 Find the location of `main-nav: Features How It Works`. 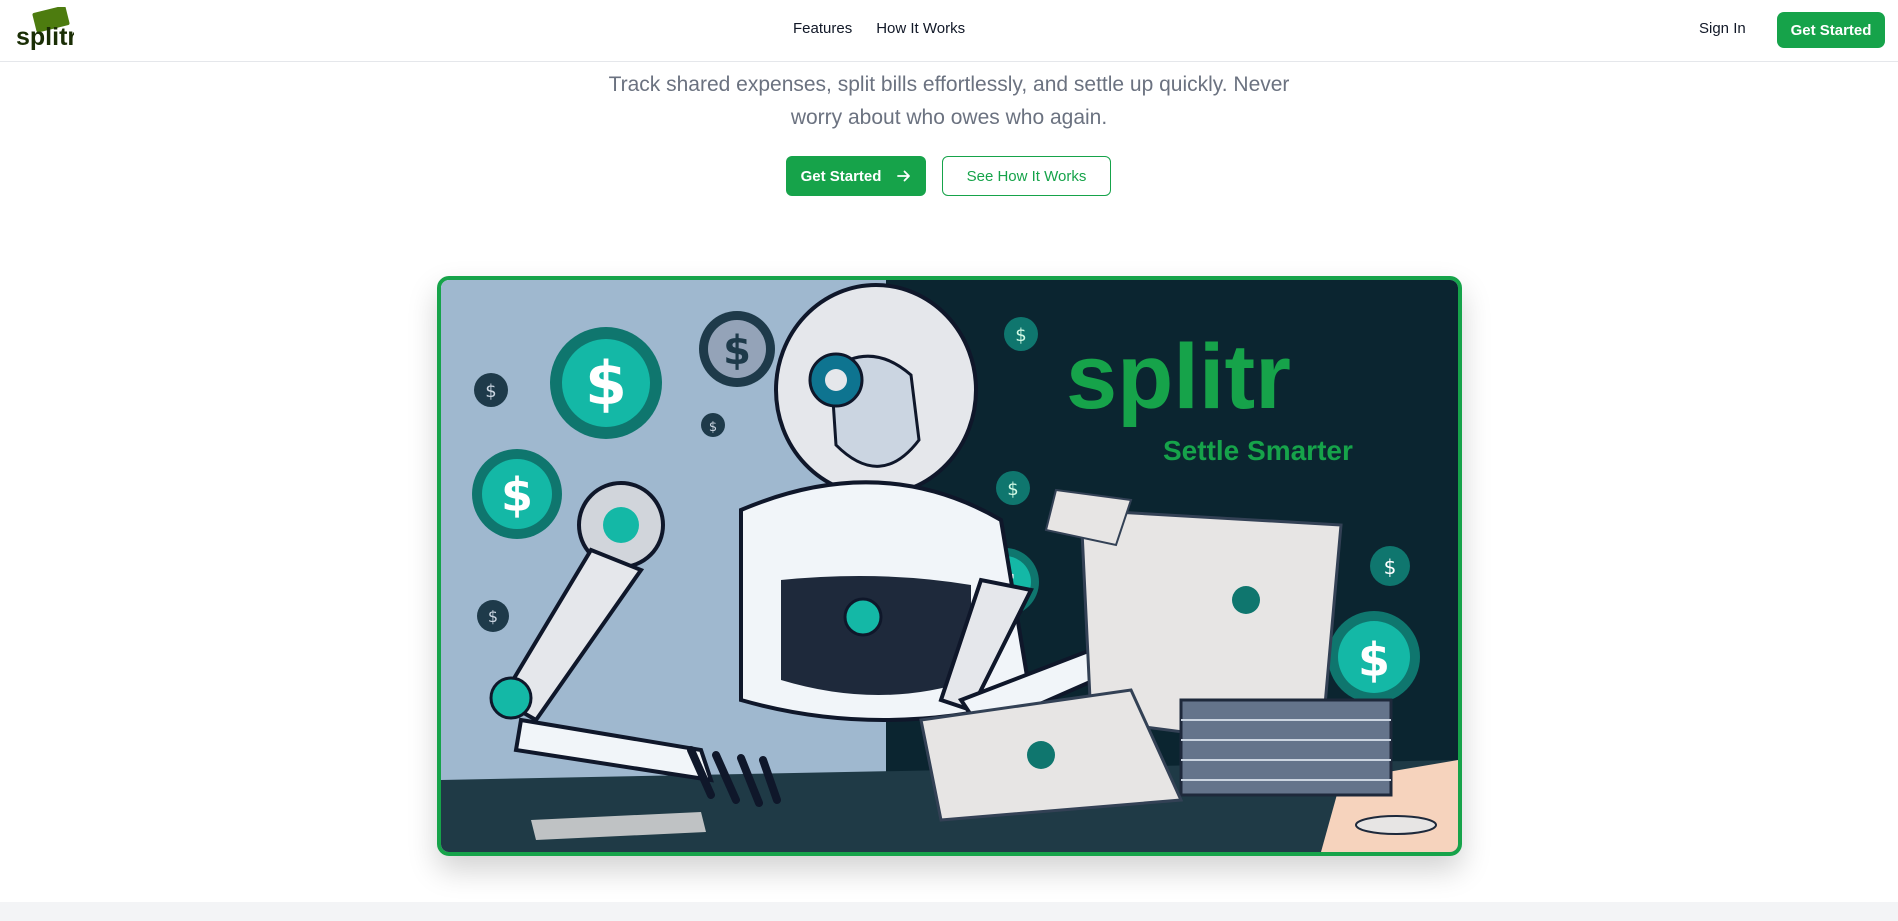

main-nav: Features How It Works is located at coordinates (879, 28).